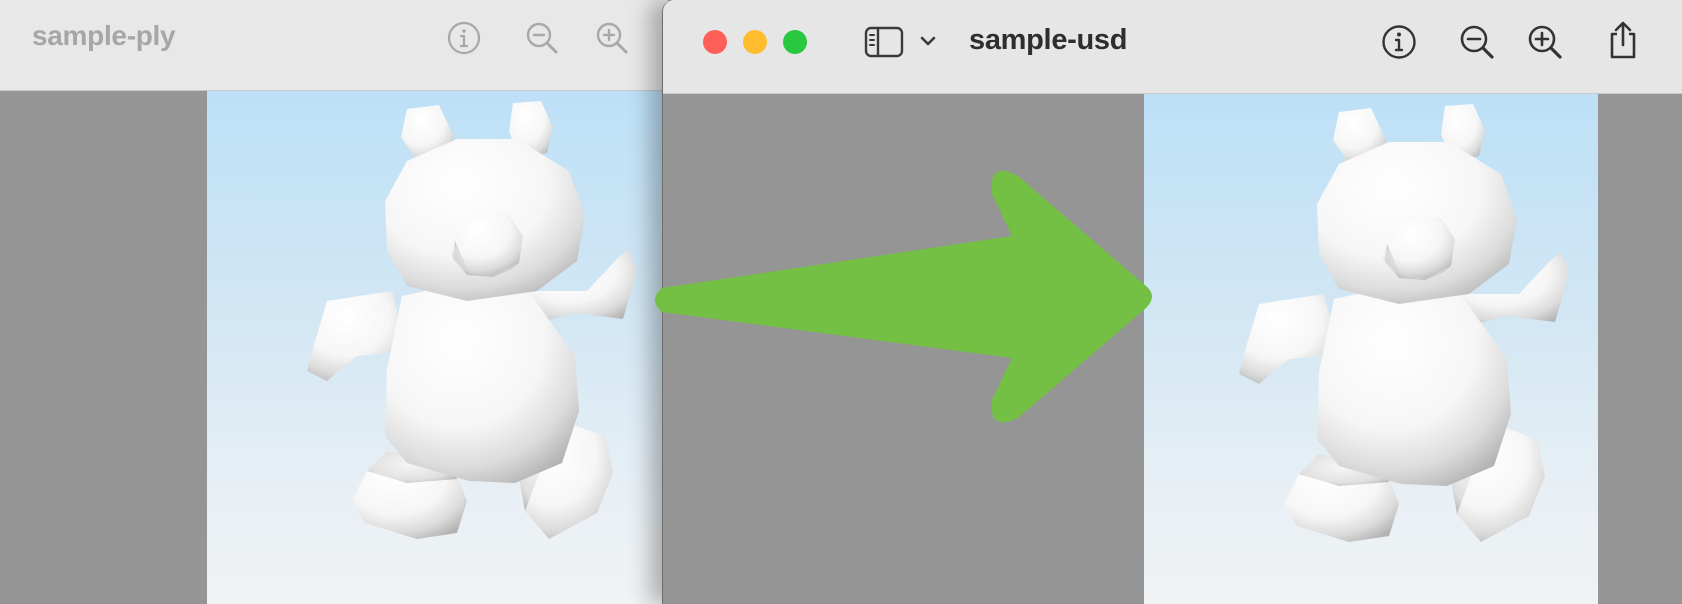  What do you see at coordinates (795, 42) in the screenshot?
I see `zoom-window-button` at bounding box center [795, 42].